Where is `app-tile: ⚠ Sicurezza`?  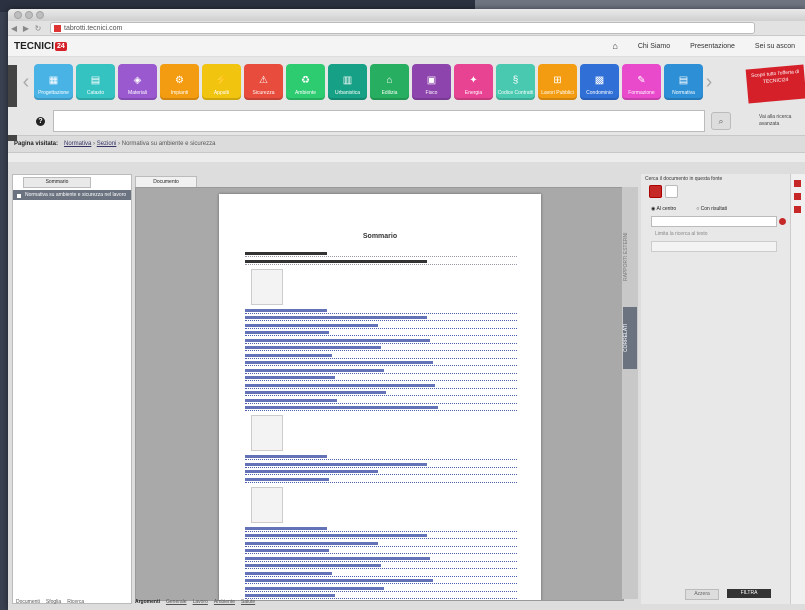 app-tile: ⚠ Sicurezza is located at coordinates (263, 82).